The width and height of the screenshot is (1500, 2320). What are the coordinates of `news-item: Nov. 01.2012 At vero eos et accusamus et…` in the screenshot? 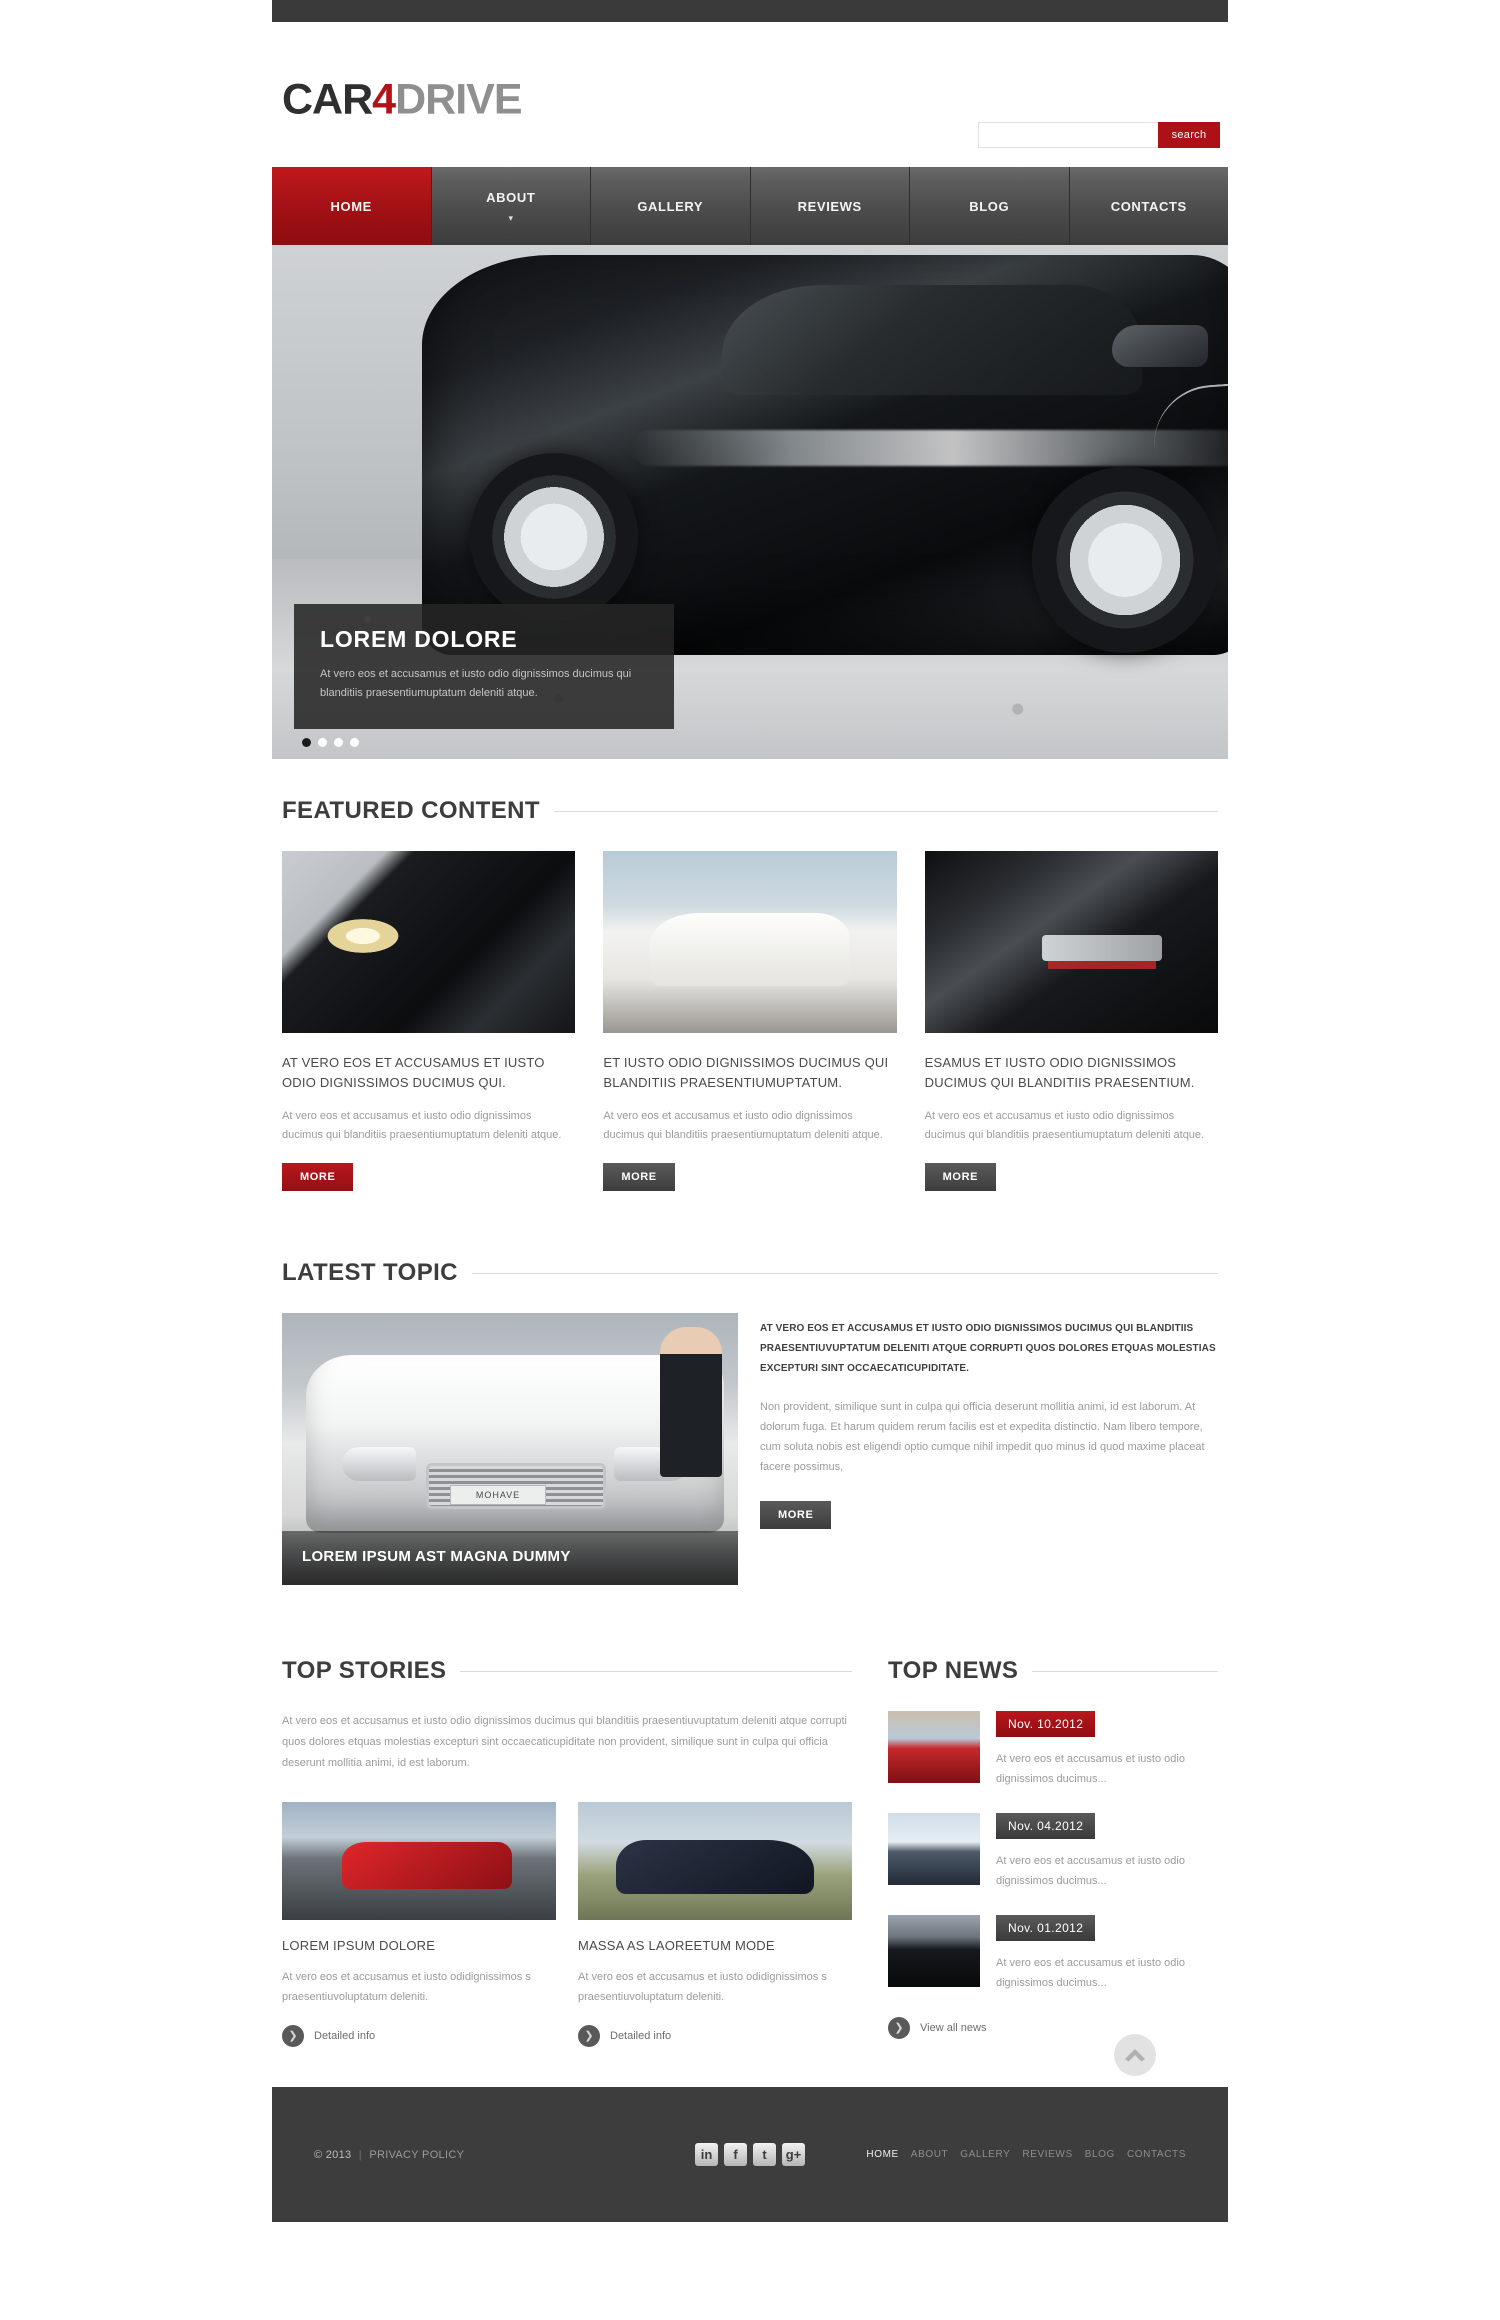 It's located at (1053, 1954).